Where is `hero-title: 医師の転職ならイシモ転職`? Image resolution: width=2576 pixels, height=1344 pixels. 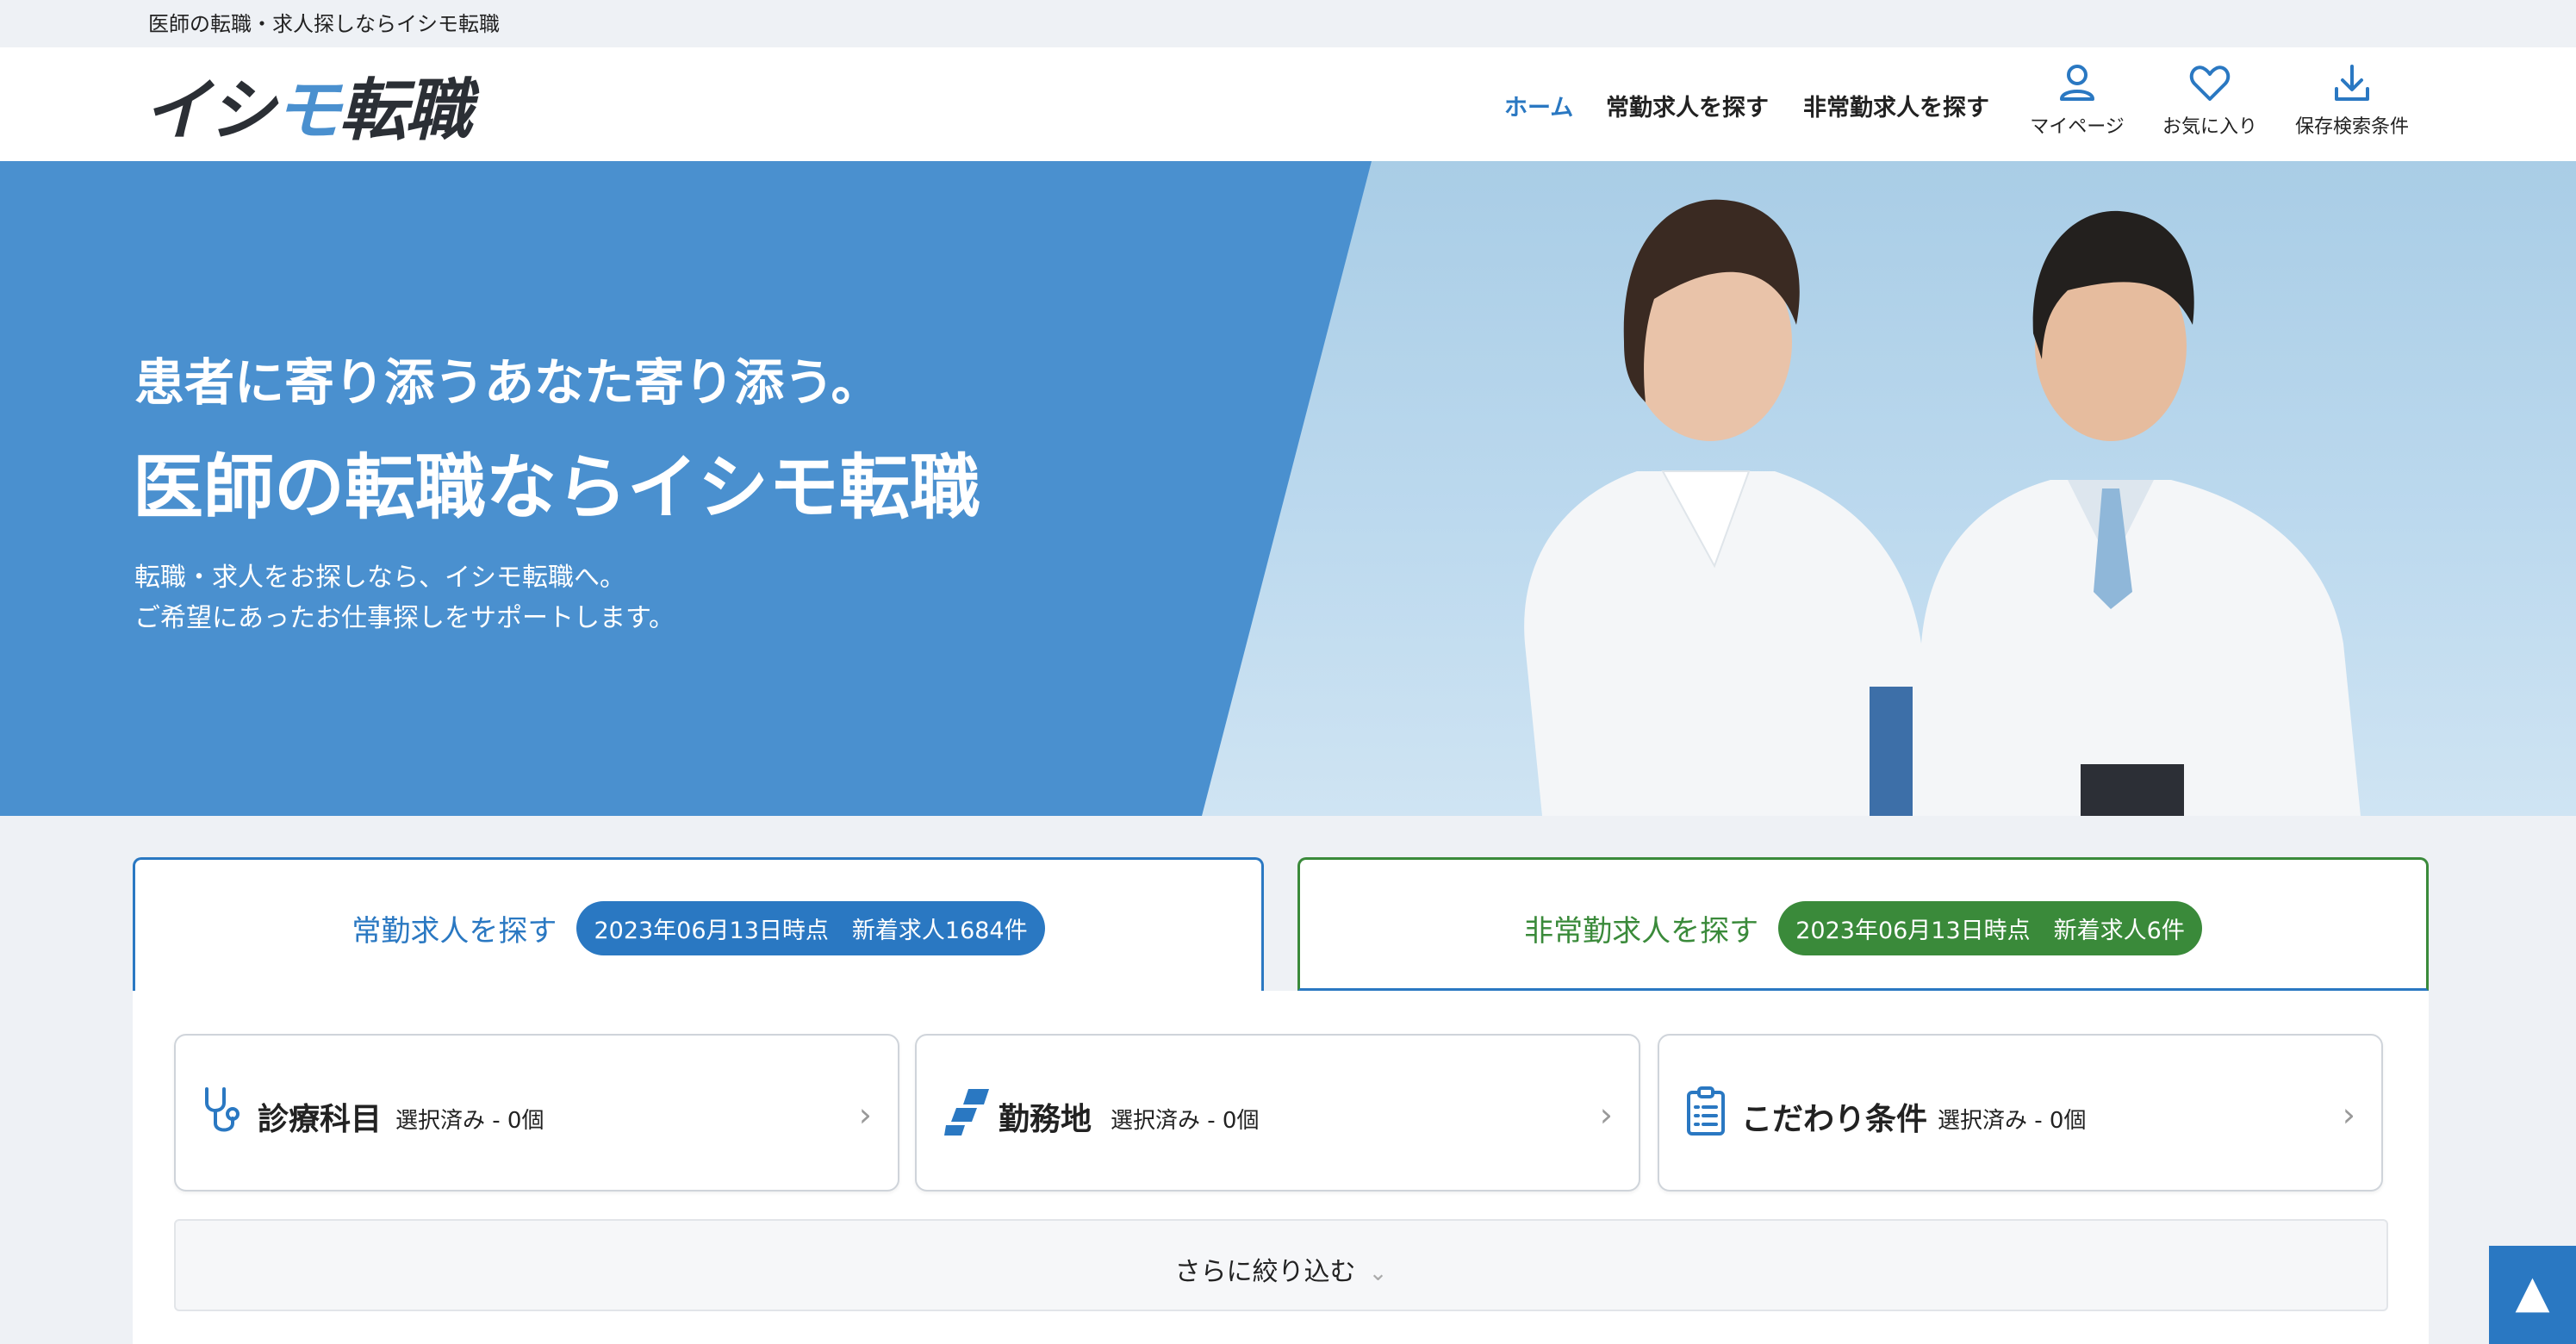 hero-title: 医師の転職ならイシモ転職 is located at coordinates (557, 488).